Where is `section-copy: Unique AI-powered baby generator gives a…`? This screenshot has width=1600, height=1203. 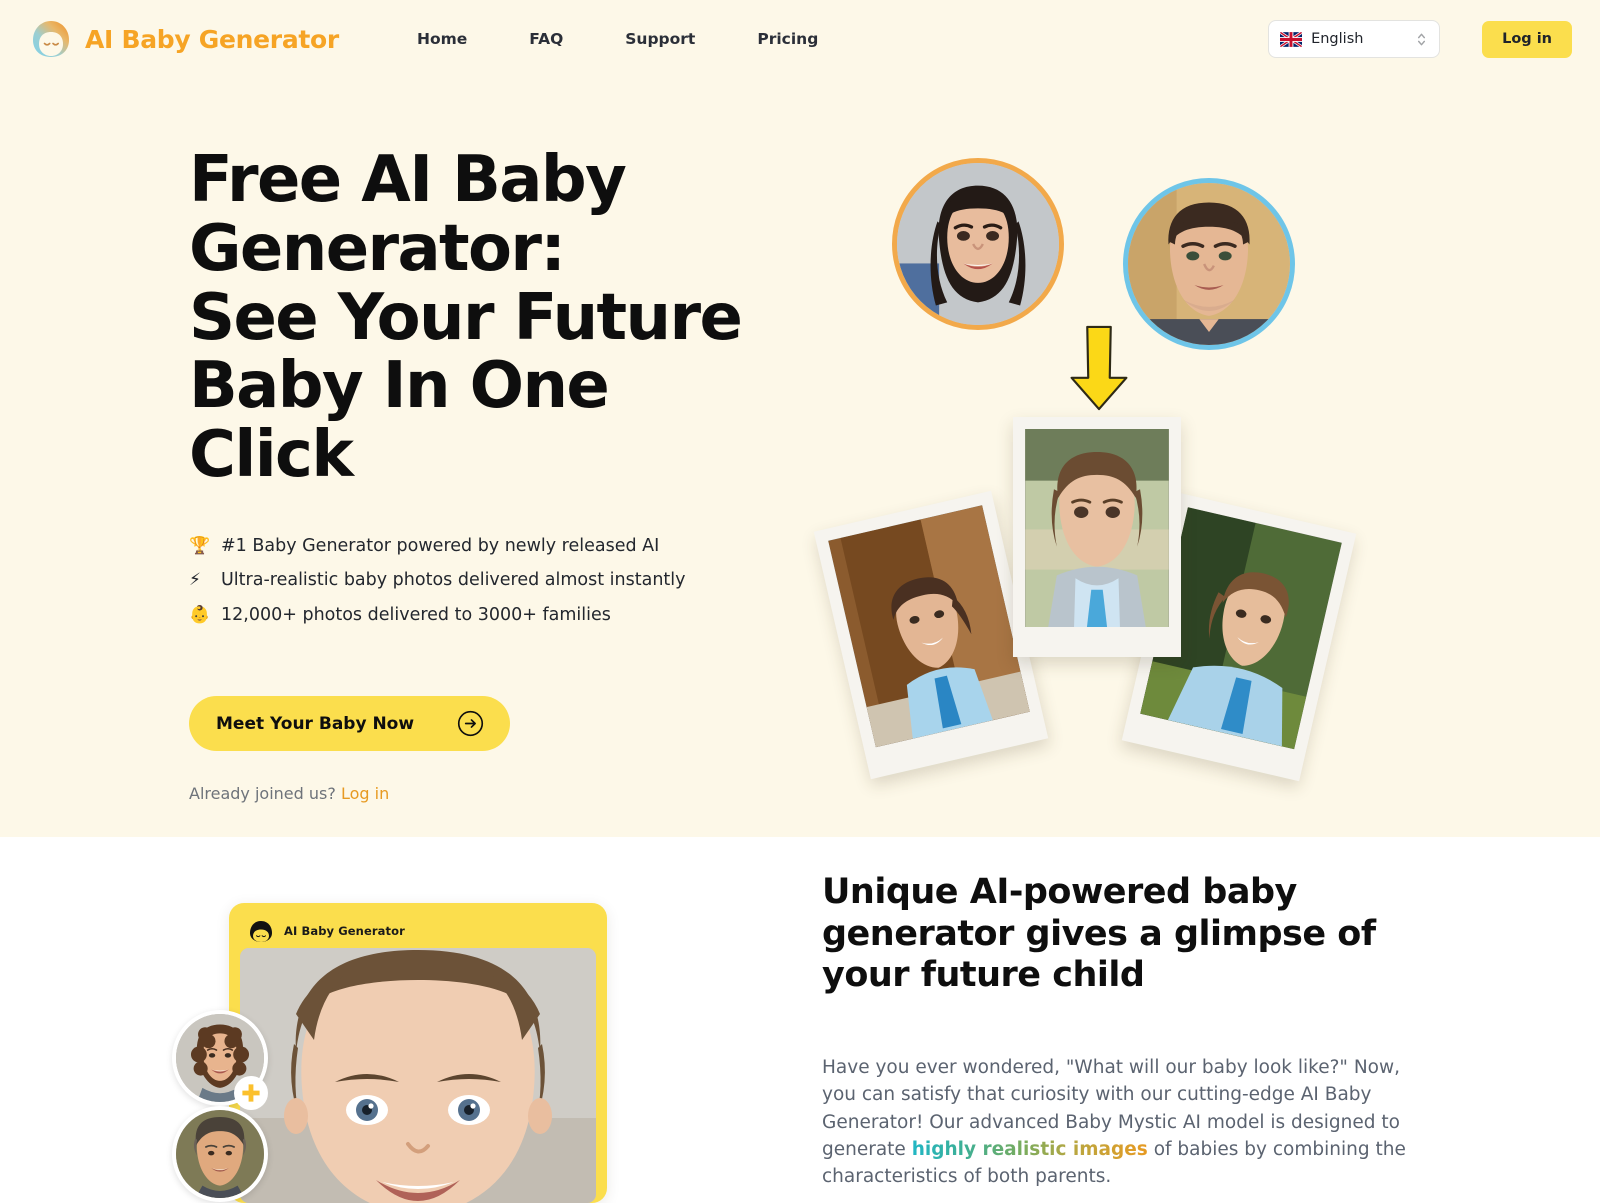 section-copy: Unique AI-powered baby generator gives a… is located at coordinates (1122, 1031).